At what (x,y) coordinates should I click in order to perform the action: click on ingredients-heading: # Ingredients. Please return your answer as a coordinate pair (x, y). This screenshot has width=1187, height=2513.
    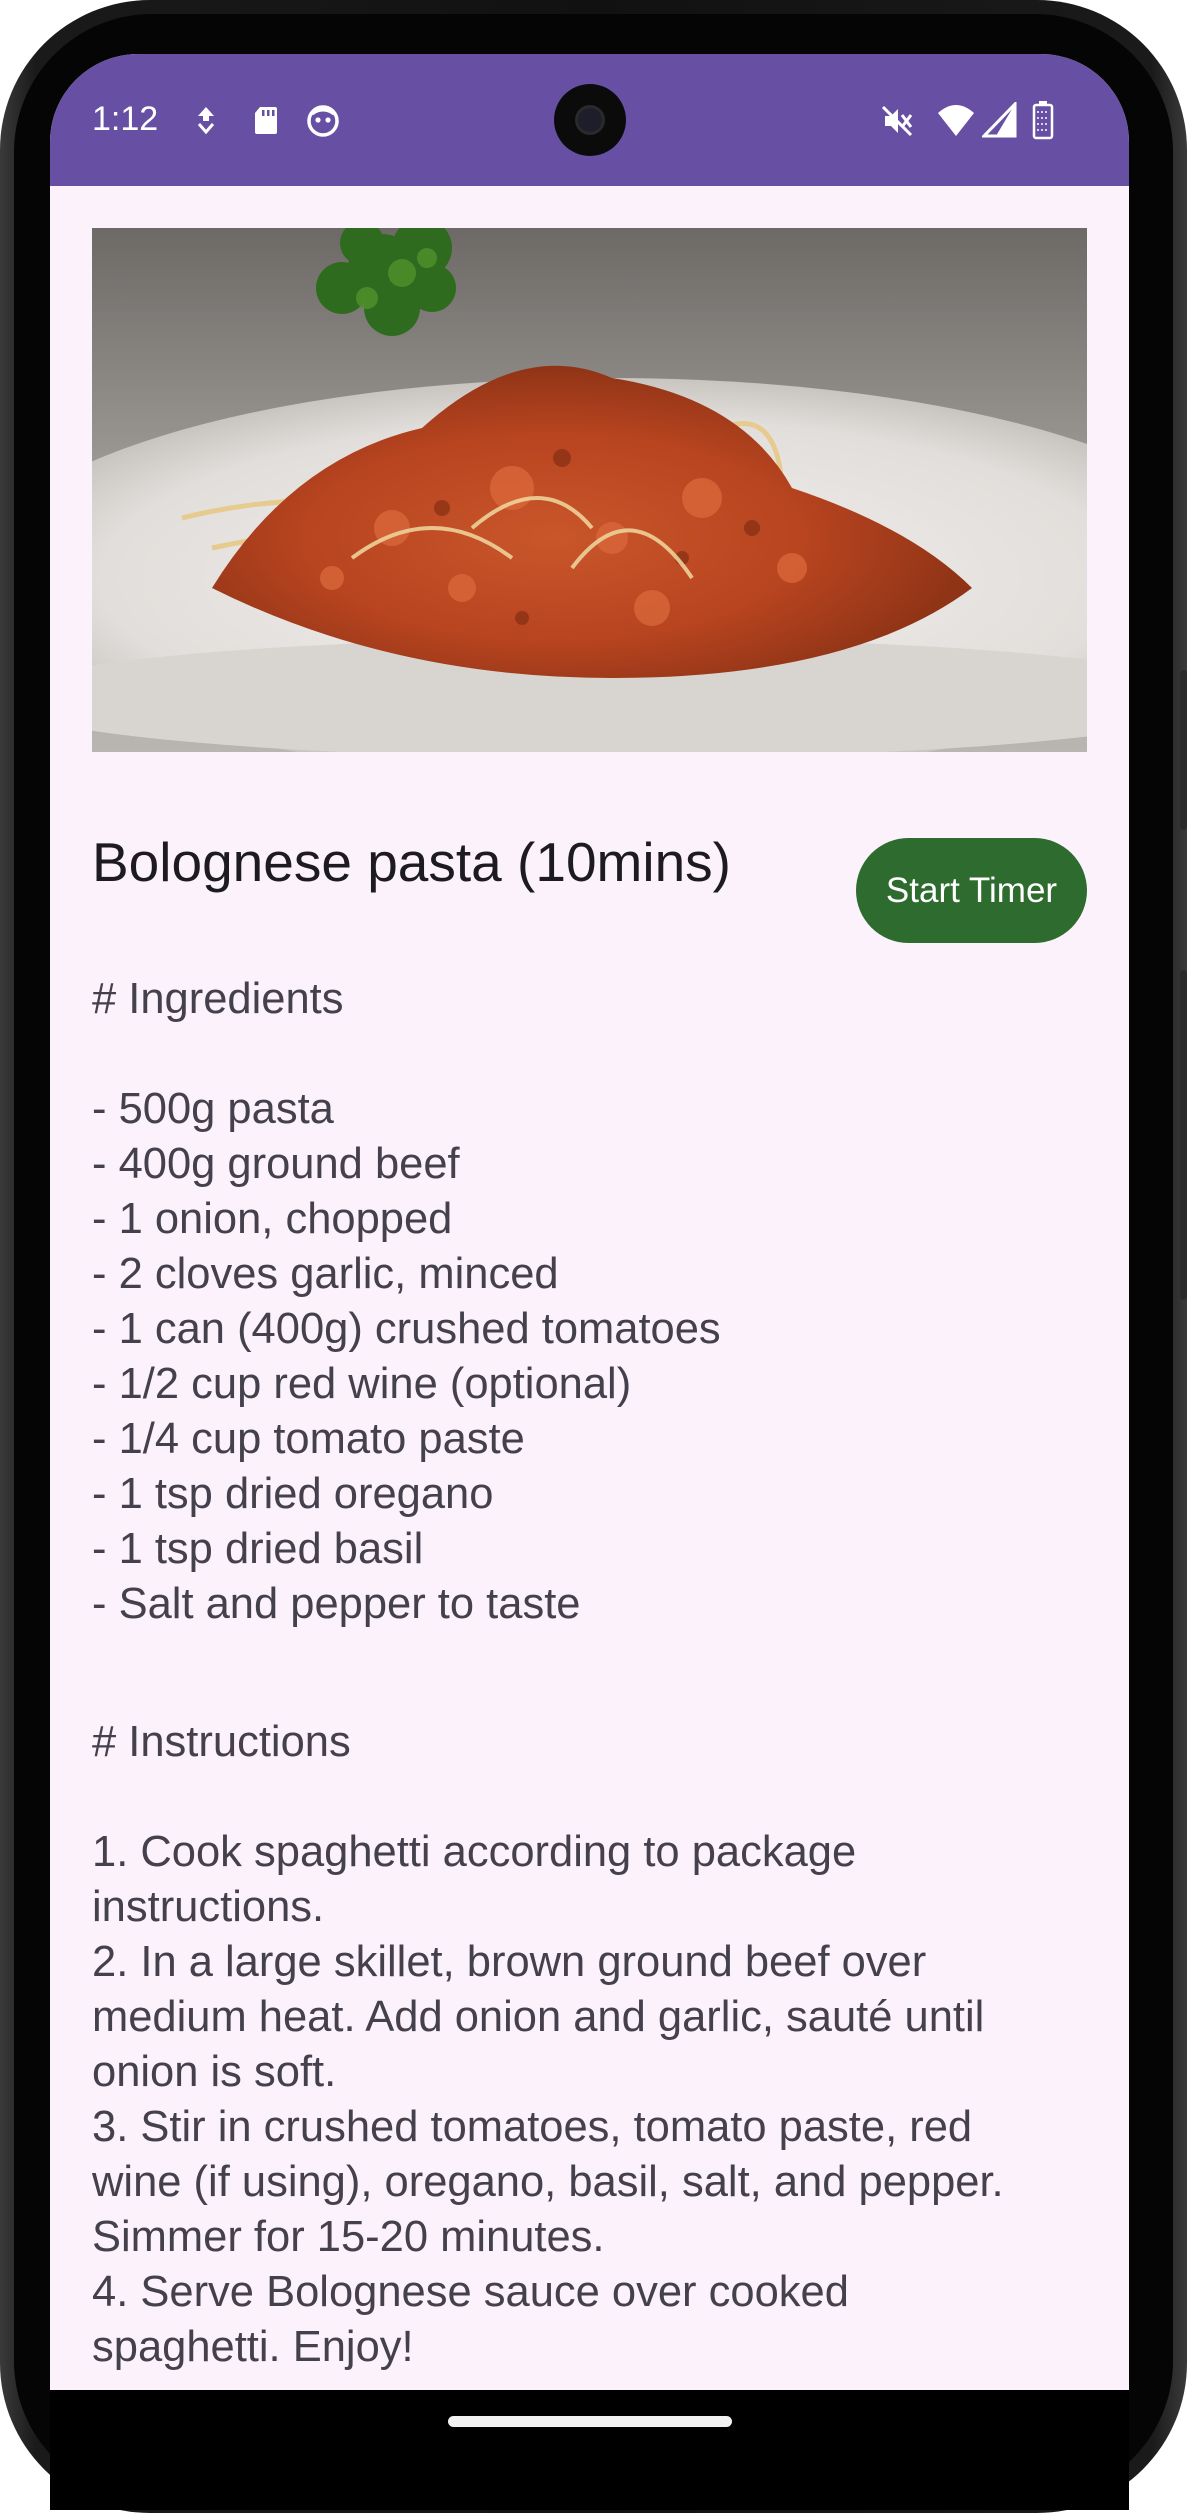
    Looking at the image, I should click on (218, 999).